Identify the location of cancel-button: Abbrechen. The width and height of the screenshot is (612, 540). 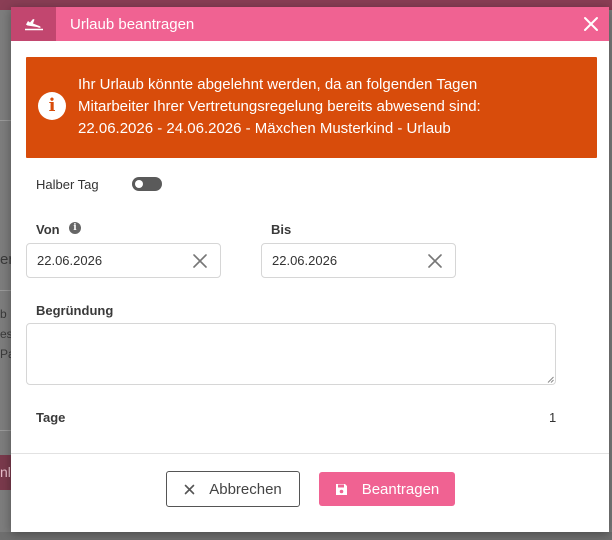
(233, 489).